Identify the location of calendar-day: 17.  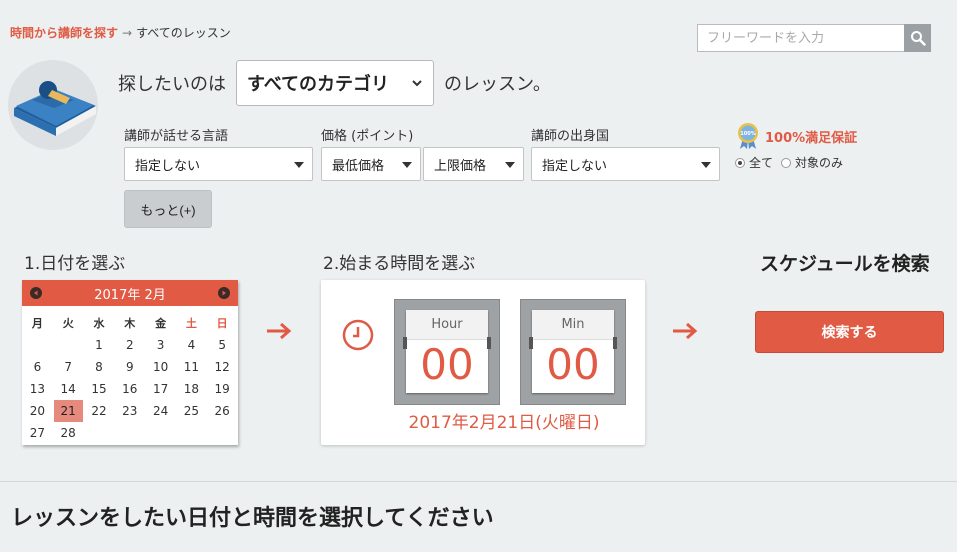
(160, 389).